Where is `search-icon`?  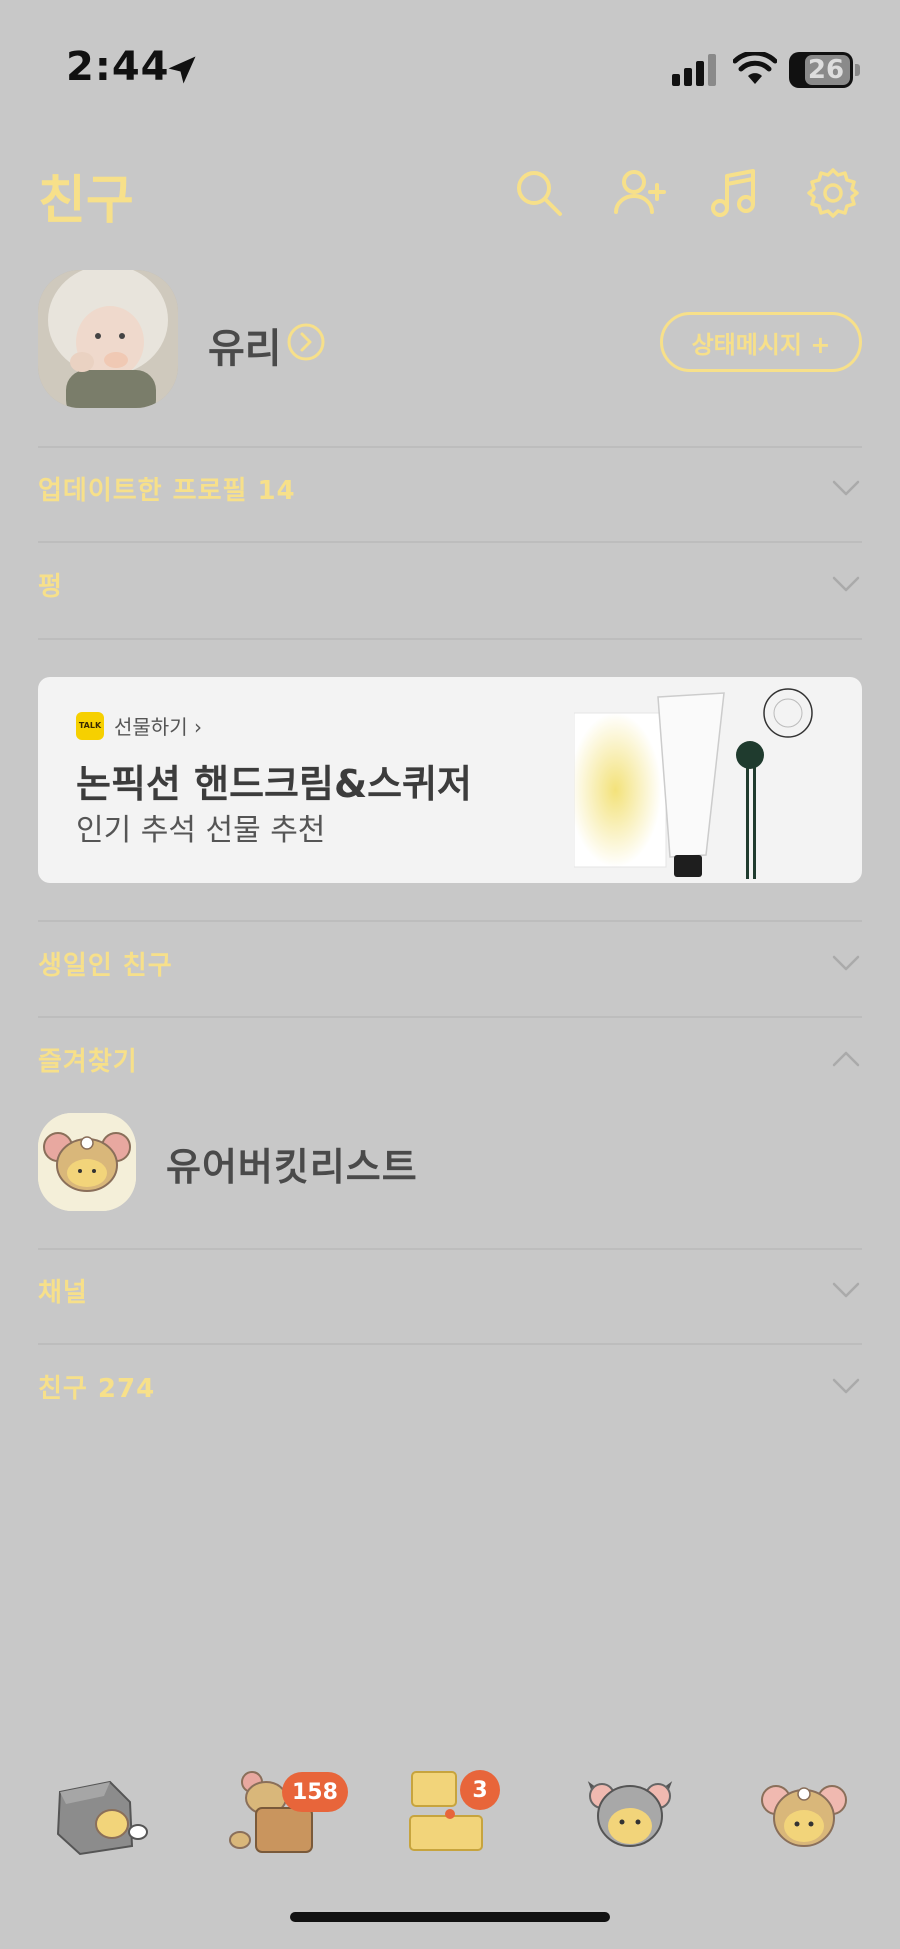
search-icon is located at coordinates (539, 193).